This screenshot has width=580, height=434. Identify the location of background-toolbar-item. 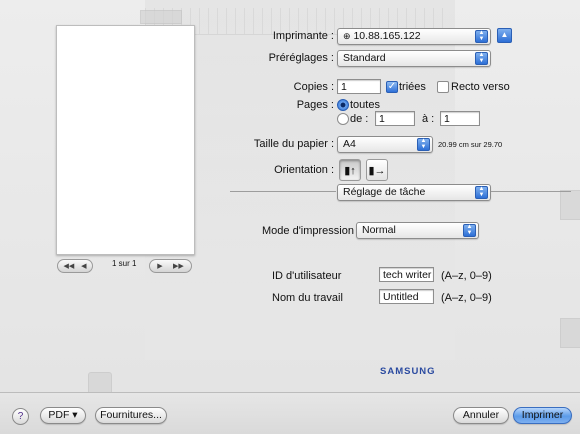
(161, 17).